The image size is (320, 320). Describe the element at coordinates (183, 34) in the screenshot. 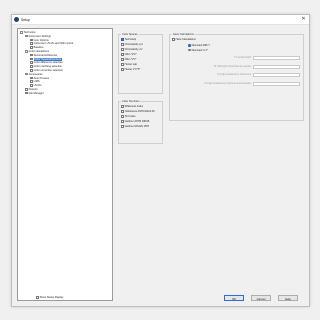

I see `haze-calculations-title: Haze Calculations` at that location.